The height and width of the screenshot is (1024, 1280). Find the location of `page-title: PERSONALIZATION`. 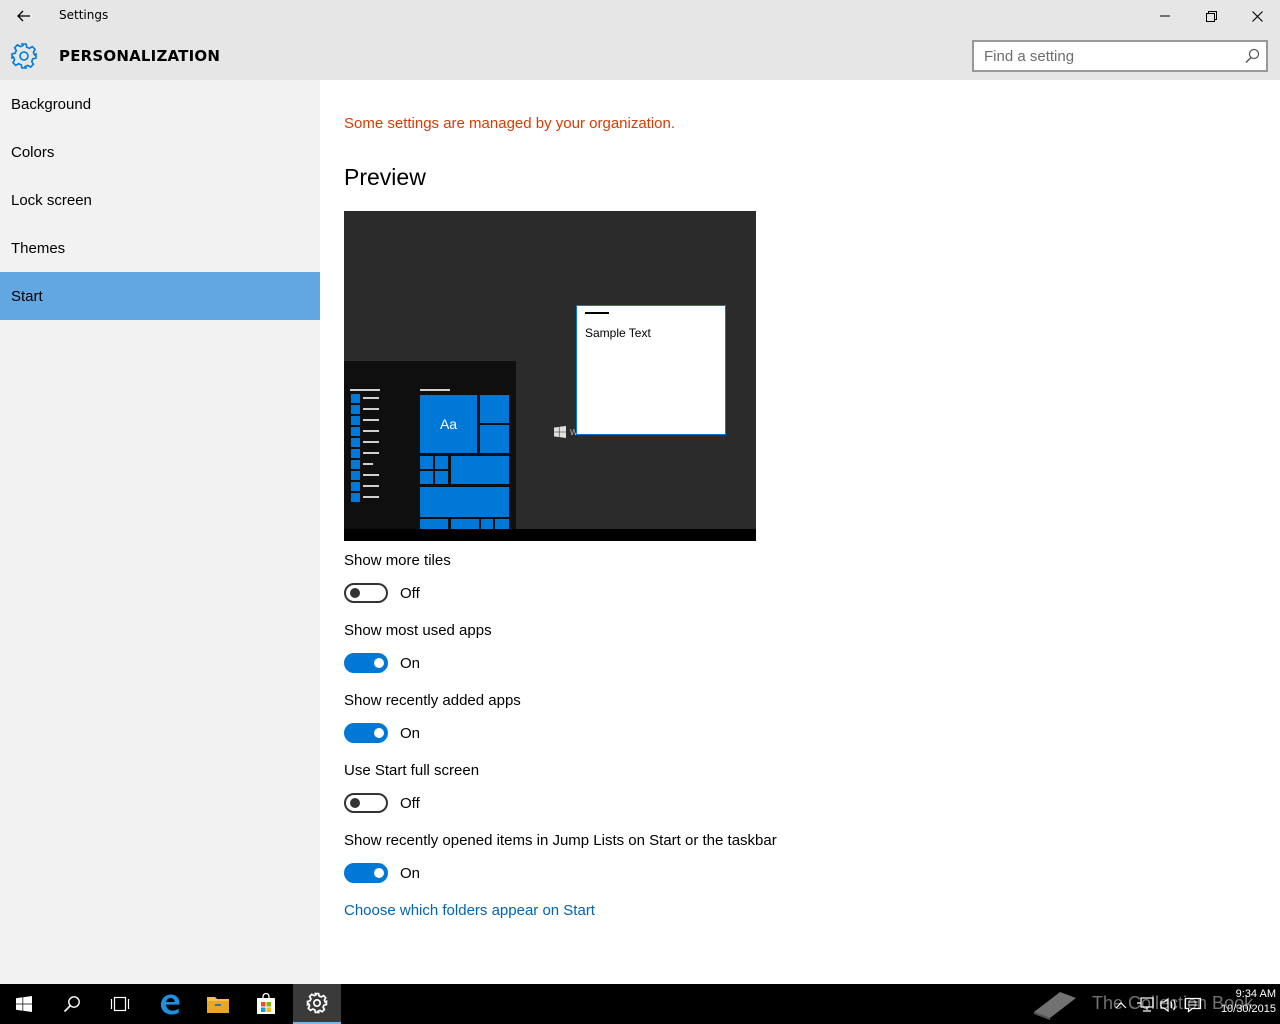

page-title: PERSONALIZATION is located at coordinates (140, 56).